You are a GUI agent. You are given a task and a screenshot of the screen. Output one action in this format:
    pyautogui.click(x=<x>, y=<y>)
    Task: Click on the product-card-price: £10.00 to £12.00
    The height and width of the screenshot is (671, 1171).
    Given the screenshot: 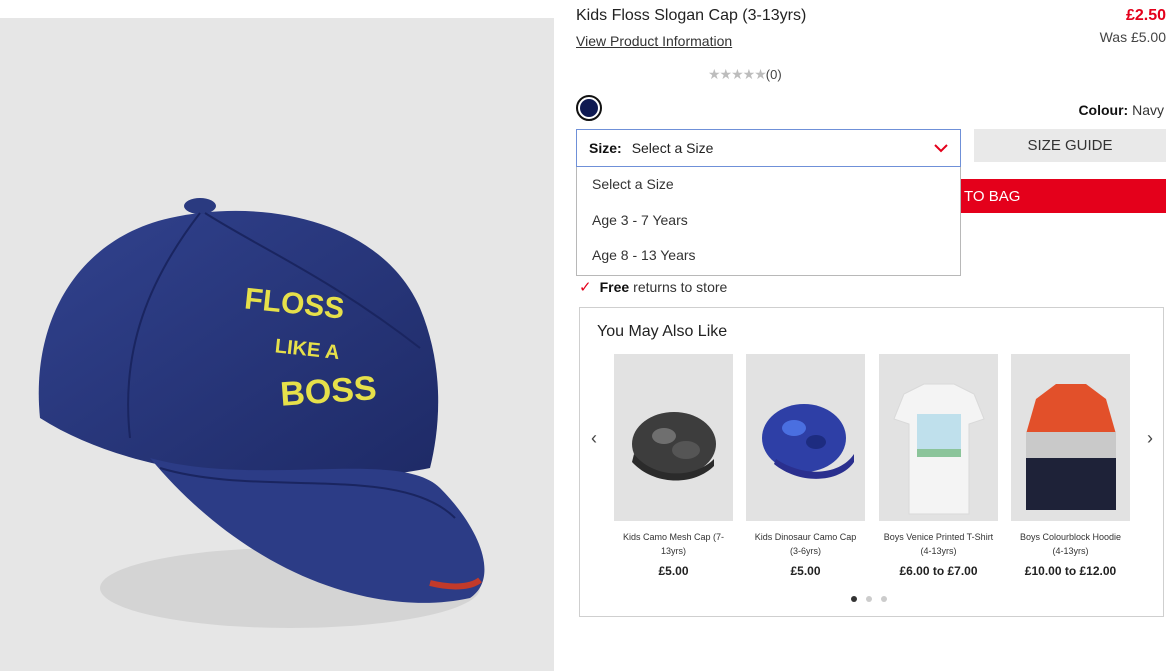 What is the action you would take?
    pyautogui.click(x=1070, y=571)
    